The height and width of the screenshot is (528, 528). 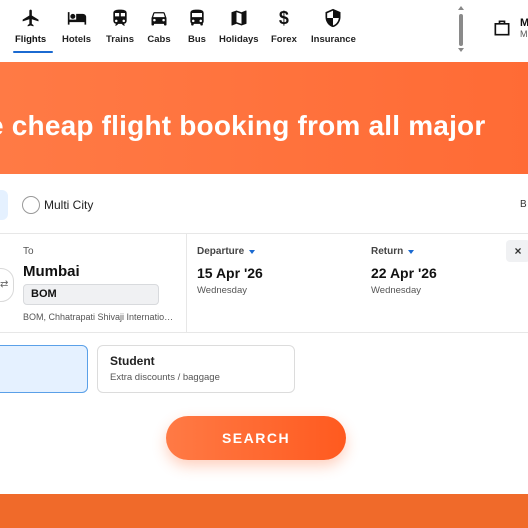 I want to click on my-trips: M M, so click(x=510, y=30).